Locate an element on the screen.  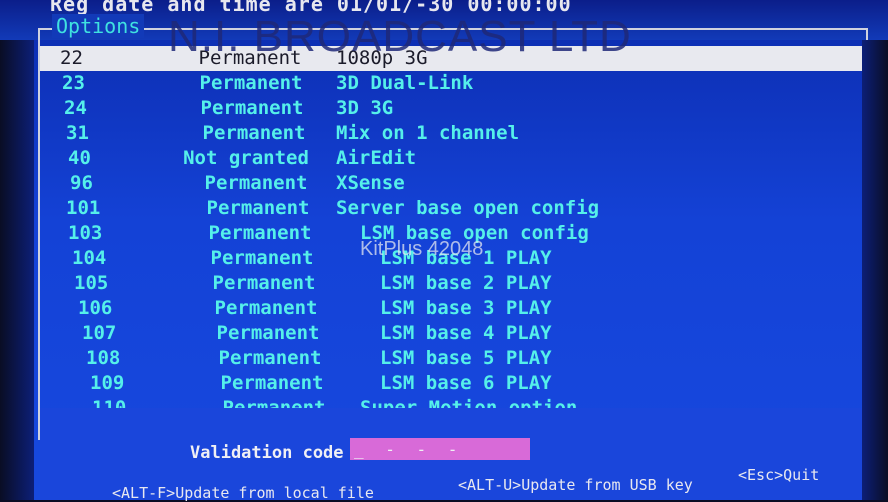
option-row-24: 24 Permanent 3D 3G is located at coordinates (451, 108).